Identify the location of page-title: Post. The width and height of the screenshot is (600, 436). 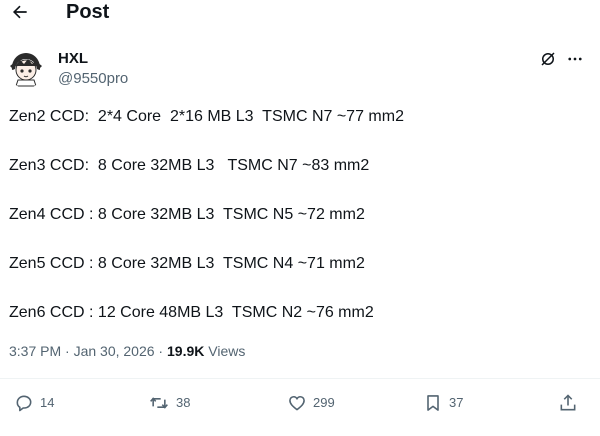
(88, 12).